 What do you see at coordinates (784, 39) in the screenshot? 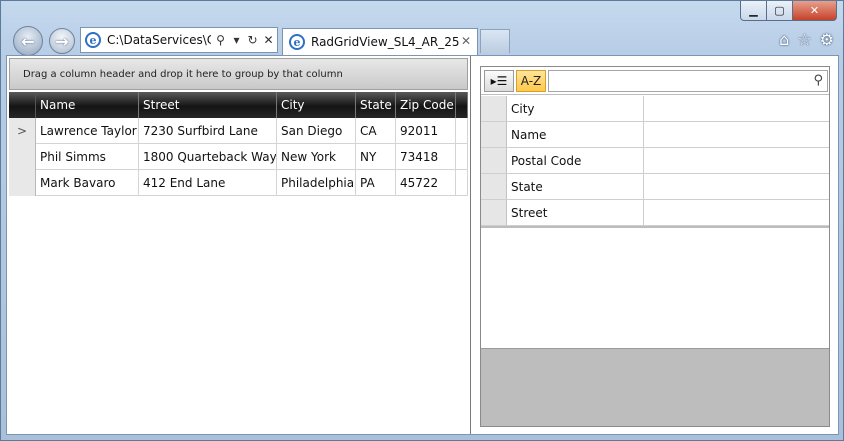
I see `home-icon: ⌂` at bounding box center [784, 39].